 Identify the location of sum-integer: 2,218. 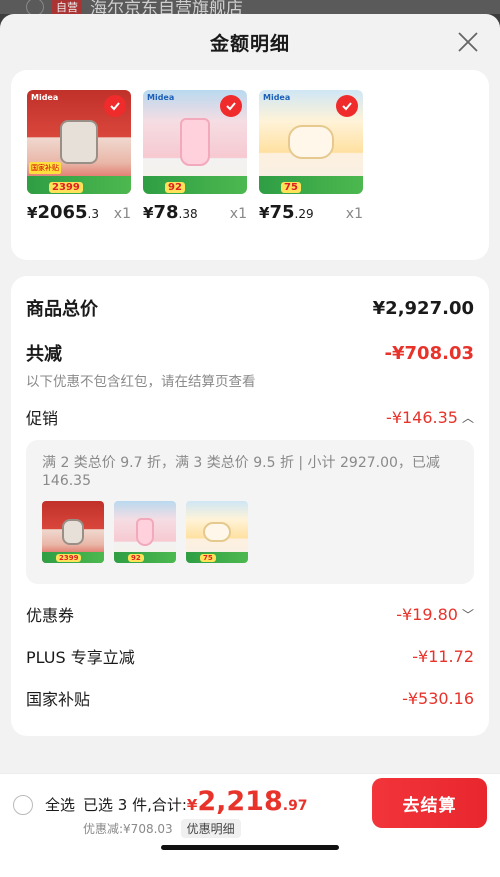
(240, 801).